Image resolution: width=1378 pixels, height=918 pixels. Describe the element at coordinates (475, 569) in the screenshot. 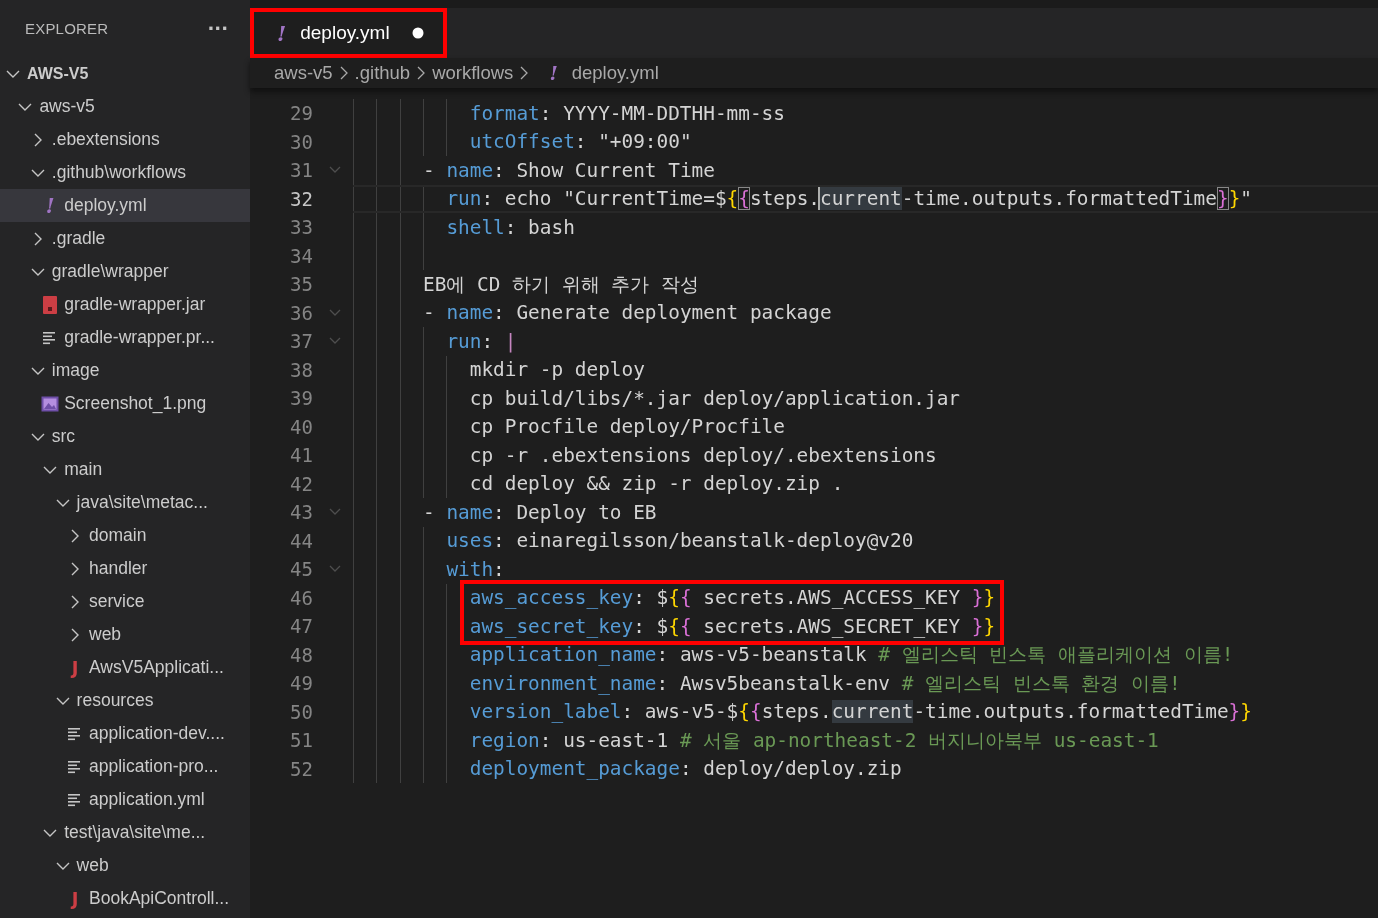

I see `code-line: with:` at that location.